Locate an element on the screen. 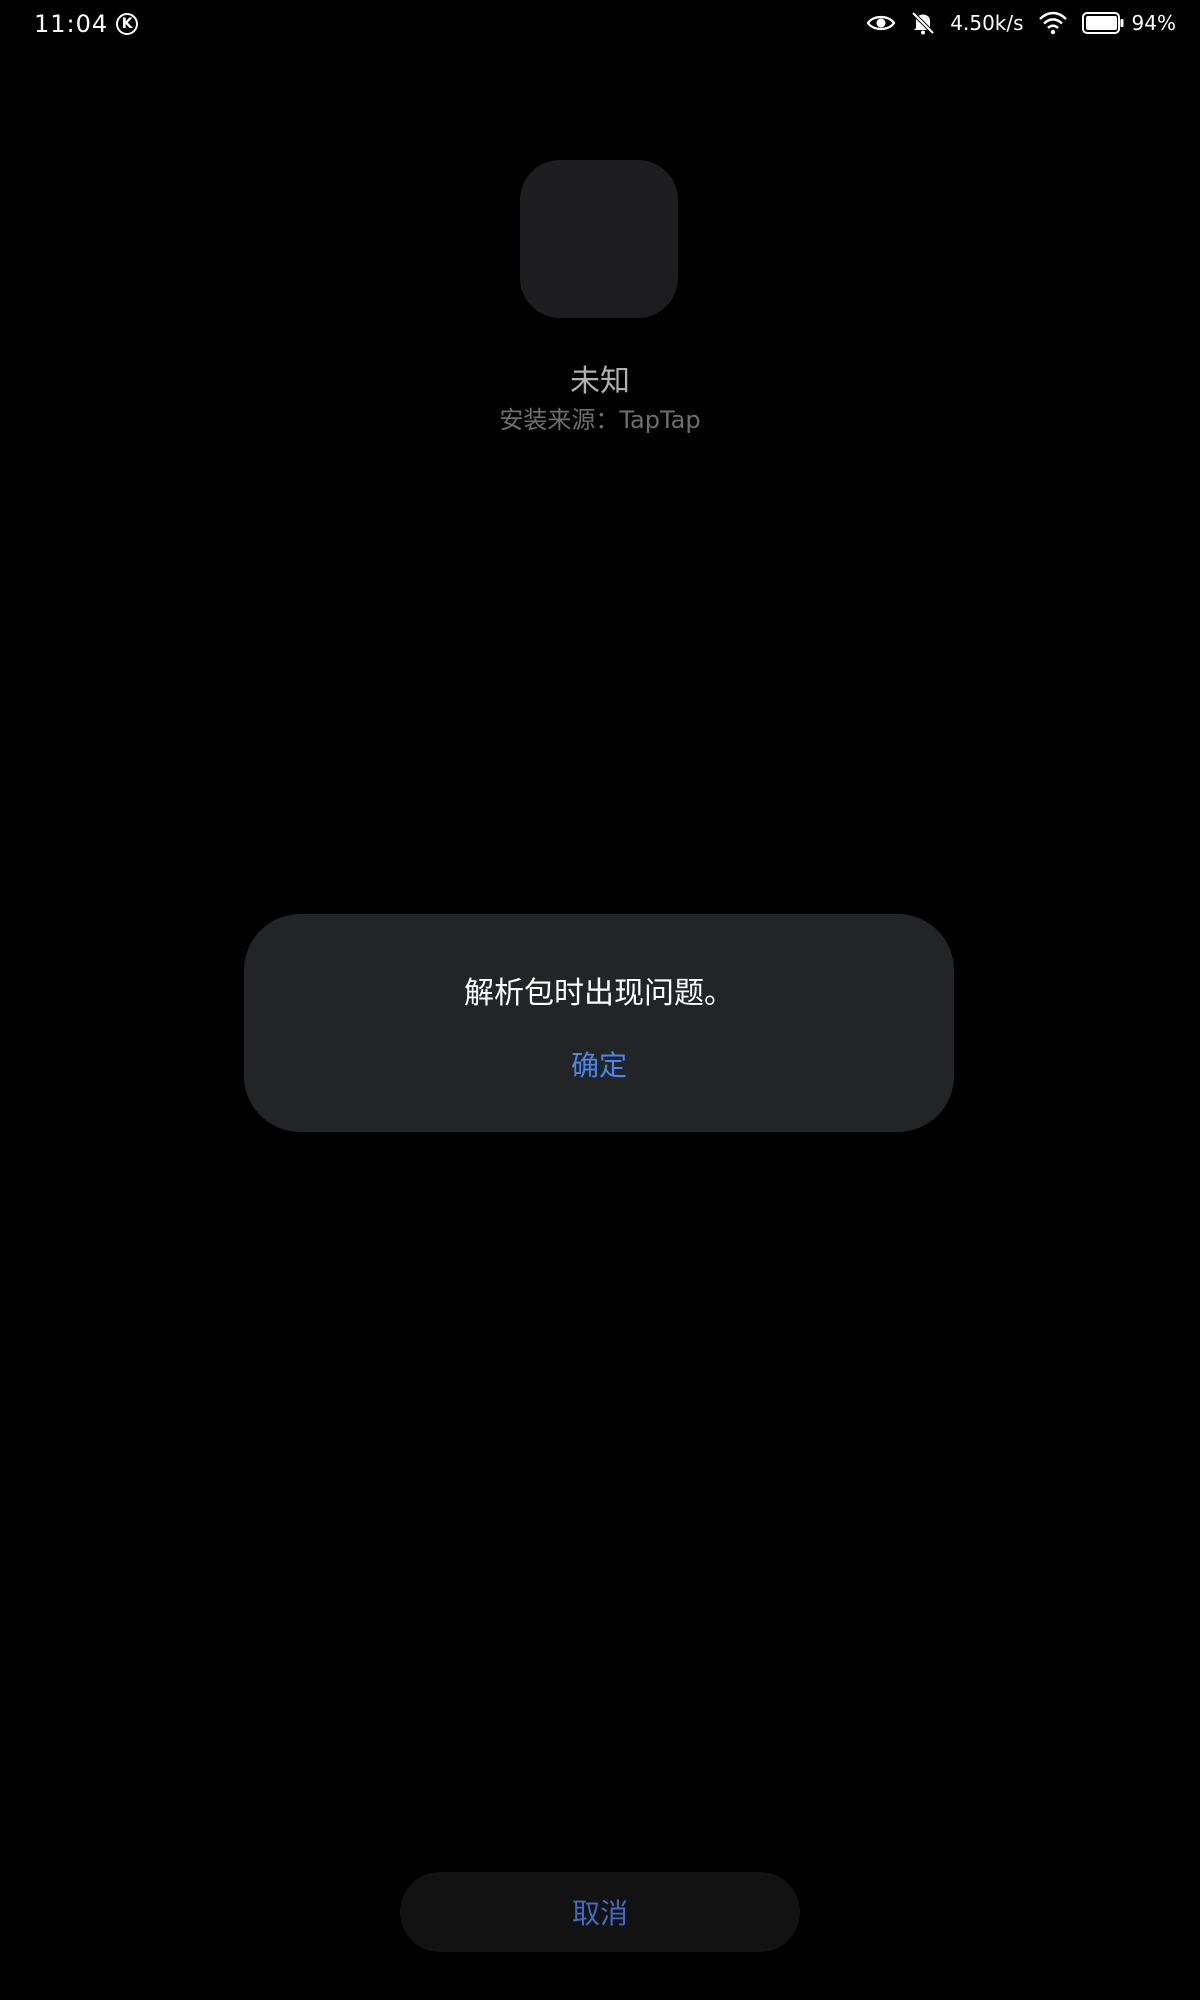 Image resolution: width=1200 pixels, height=2000 pixels. status-left: 11:04 K is located at coordinates (86, 24).